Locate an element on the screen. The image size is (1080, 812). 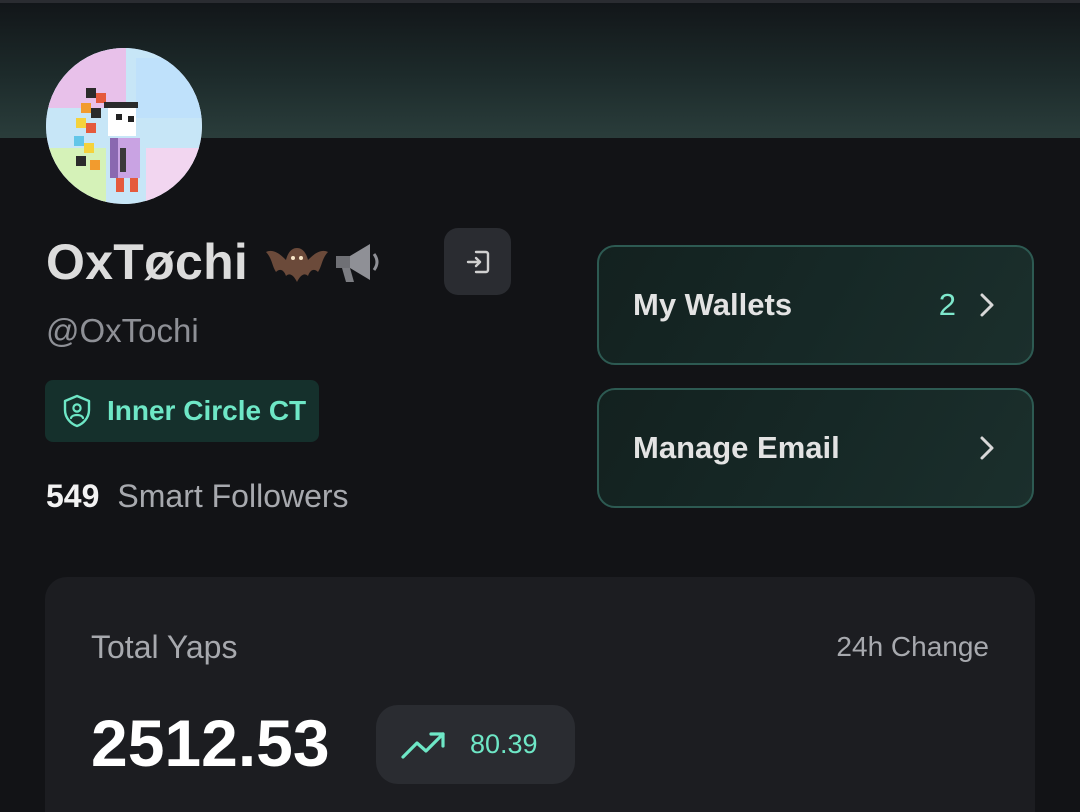
badge-label: Inner Circle CT is located at coordinates (207, 410).